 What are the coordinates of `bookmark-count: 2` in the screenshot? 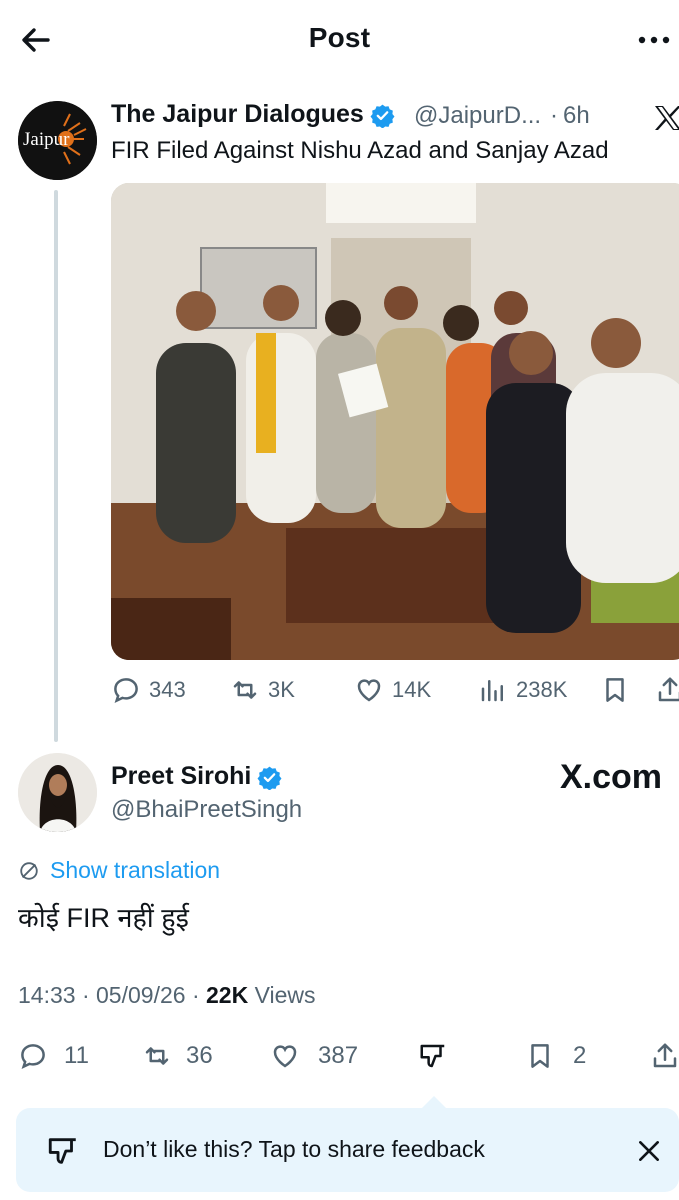 It's located at (580, 1055).